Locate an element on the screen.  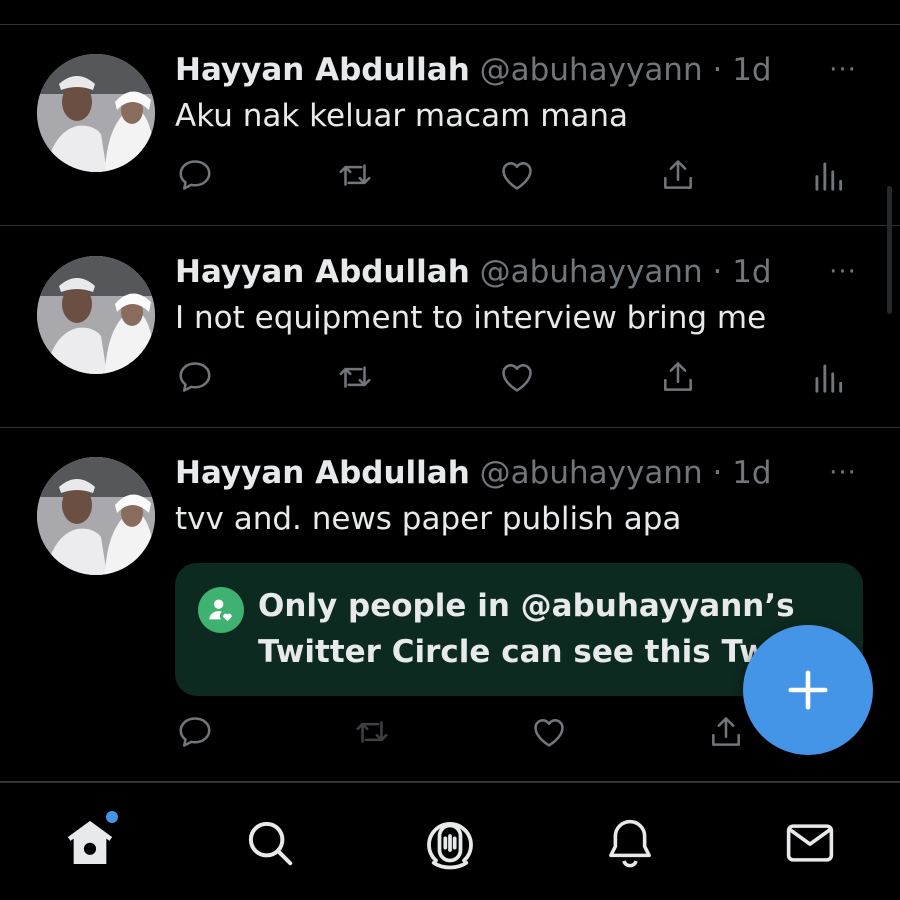
tweet-text: I not equipment to interview bring me is located at coordinates (471, 318).